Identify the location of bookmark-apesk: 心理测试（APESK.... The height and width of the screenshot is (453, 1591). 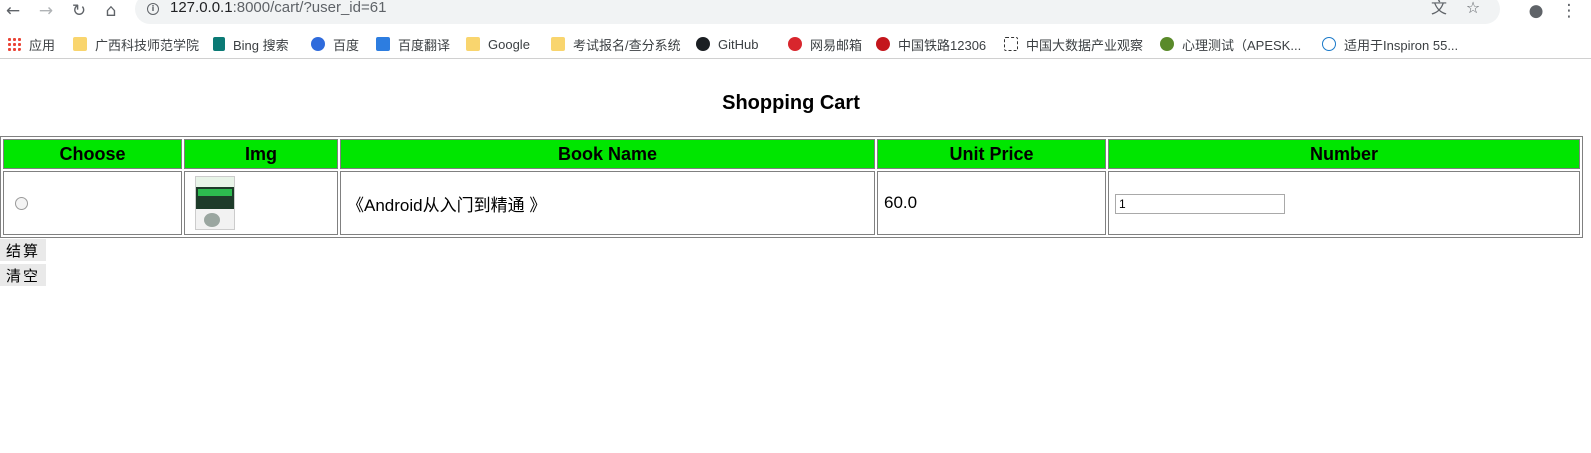
(1230, 44).